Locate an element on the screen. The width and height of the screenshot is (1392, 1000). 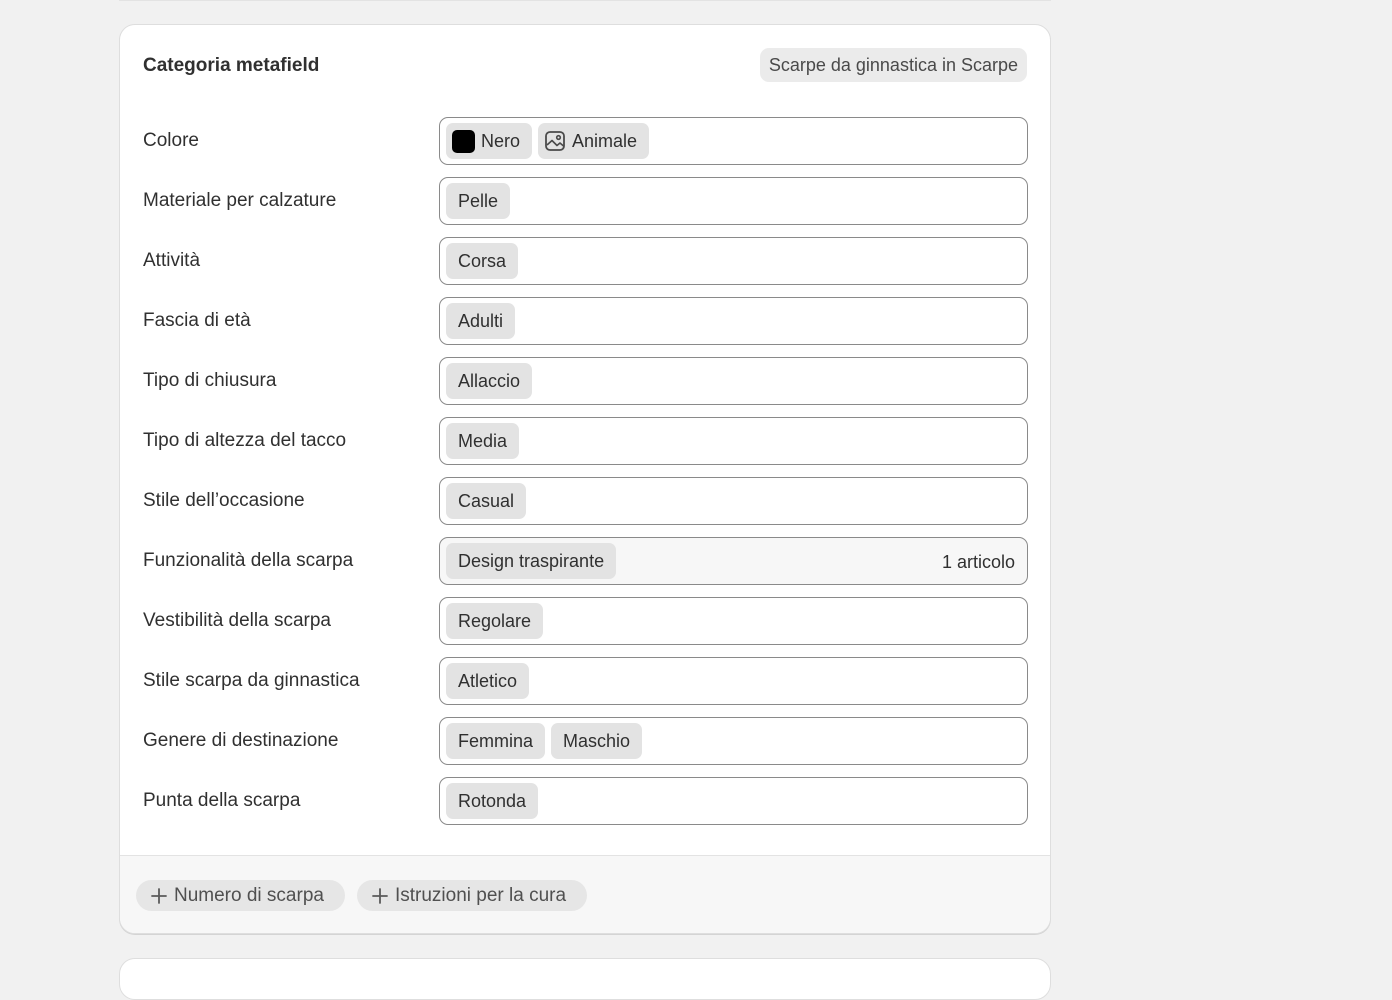
metafield-input-fascia-eta: Adulti is located at coordinates (733, 321).